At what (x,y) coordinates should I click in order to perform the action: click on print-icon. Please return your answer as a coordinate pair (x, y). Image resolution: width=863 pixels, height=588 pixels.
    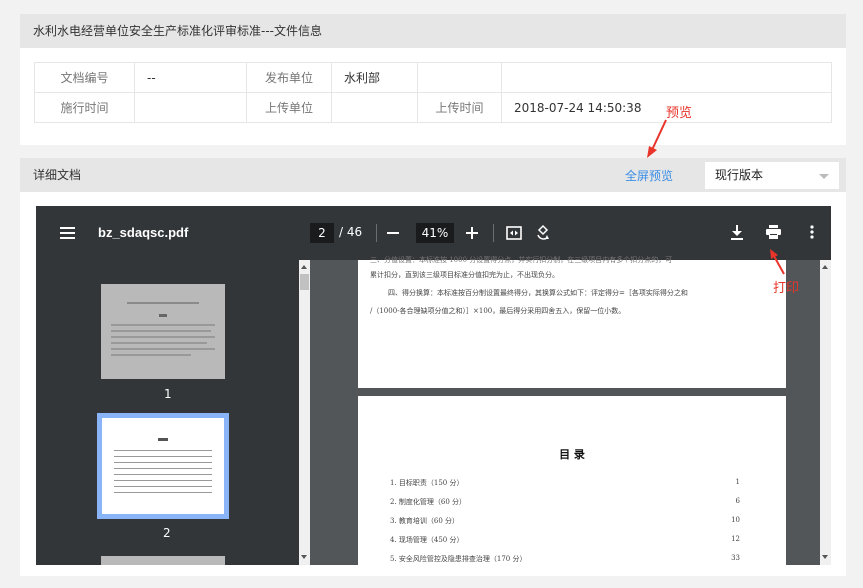
    Looking at the image, I should click on (773, 232).